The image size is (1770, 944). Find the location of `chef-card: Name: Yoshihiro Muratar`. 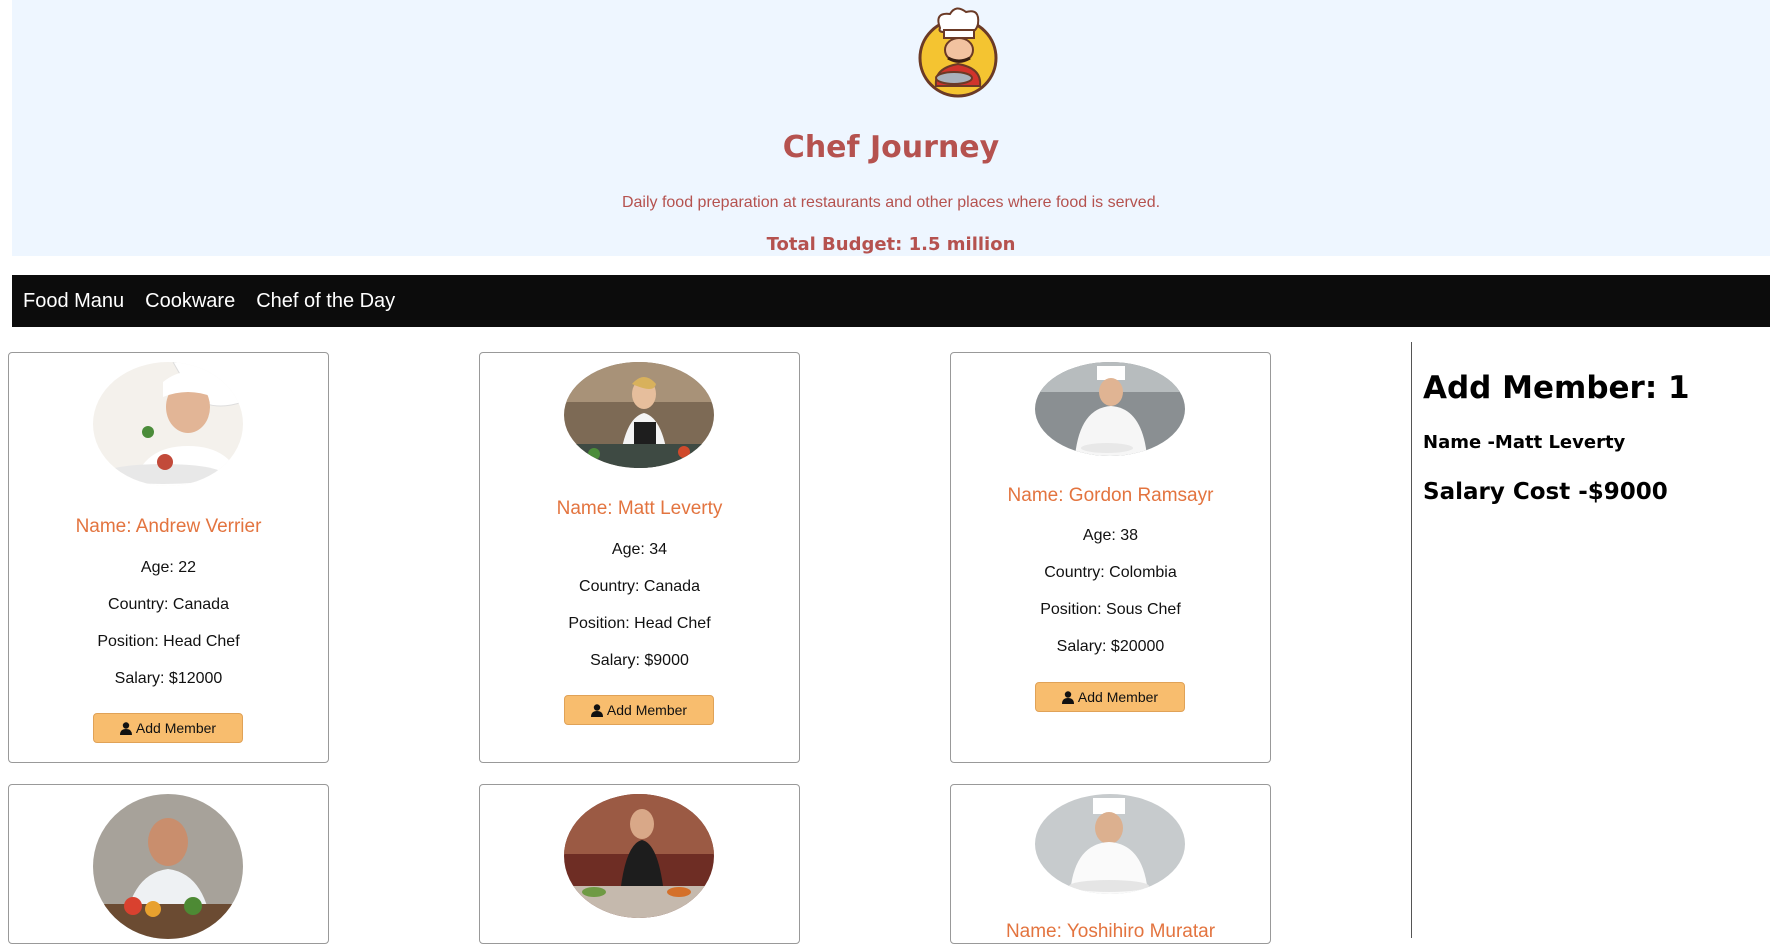

chef-card: Name: Yoshihiro Muratar is located at coordinates (1110, 864).